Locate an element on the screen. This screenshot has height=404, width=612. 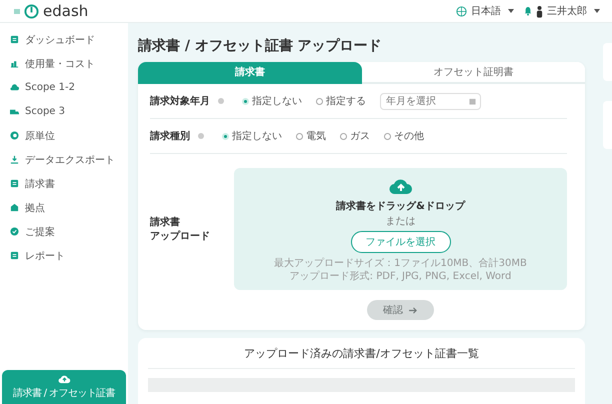
page-title: 請求書 / オフセット証書 アップロード is located at coordinates (260, 46).